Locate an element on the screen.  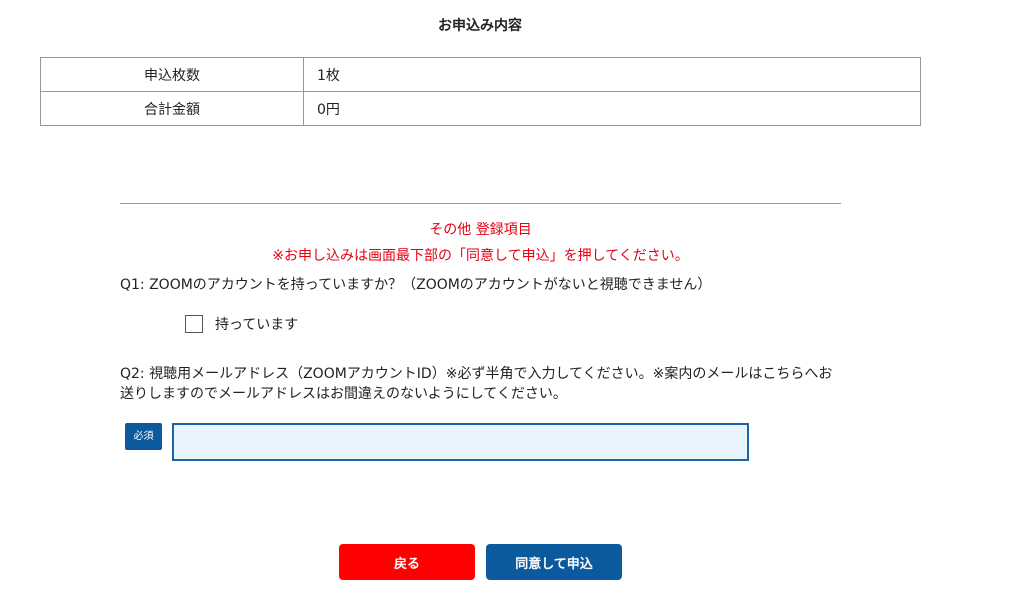
required-badge: 必須 is located at coordinates (143, 436).